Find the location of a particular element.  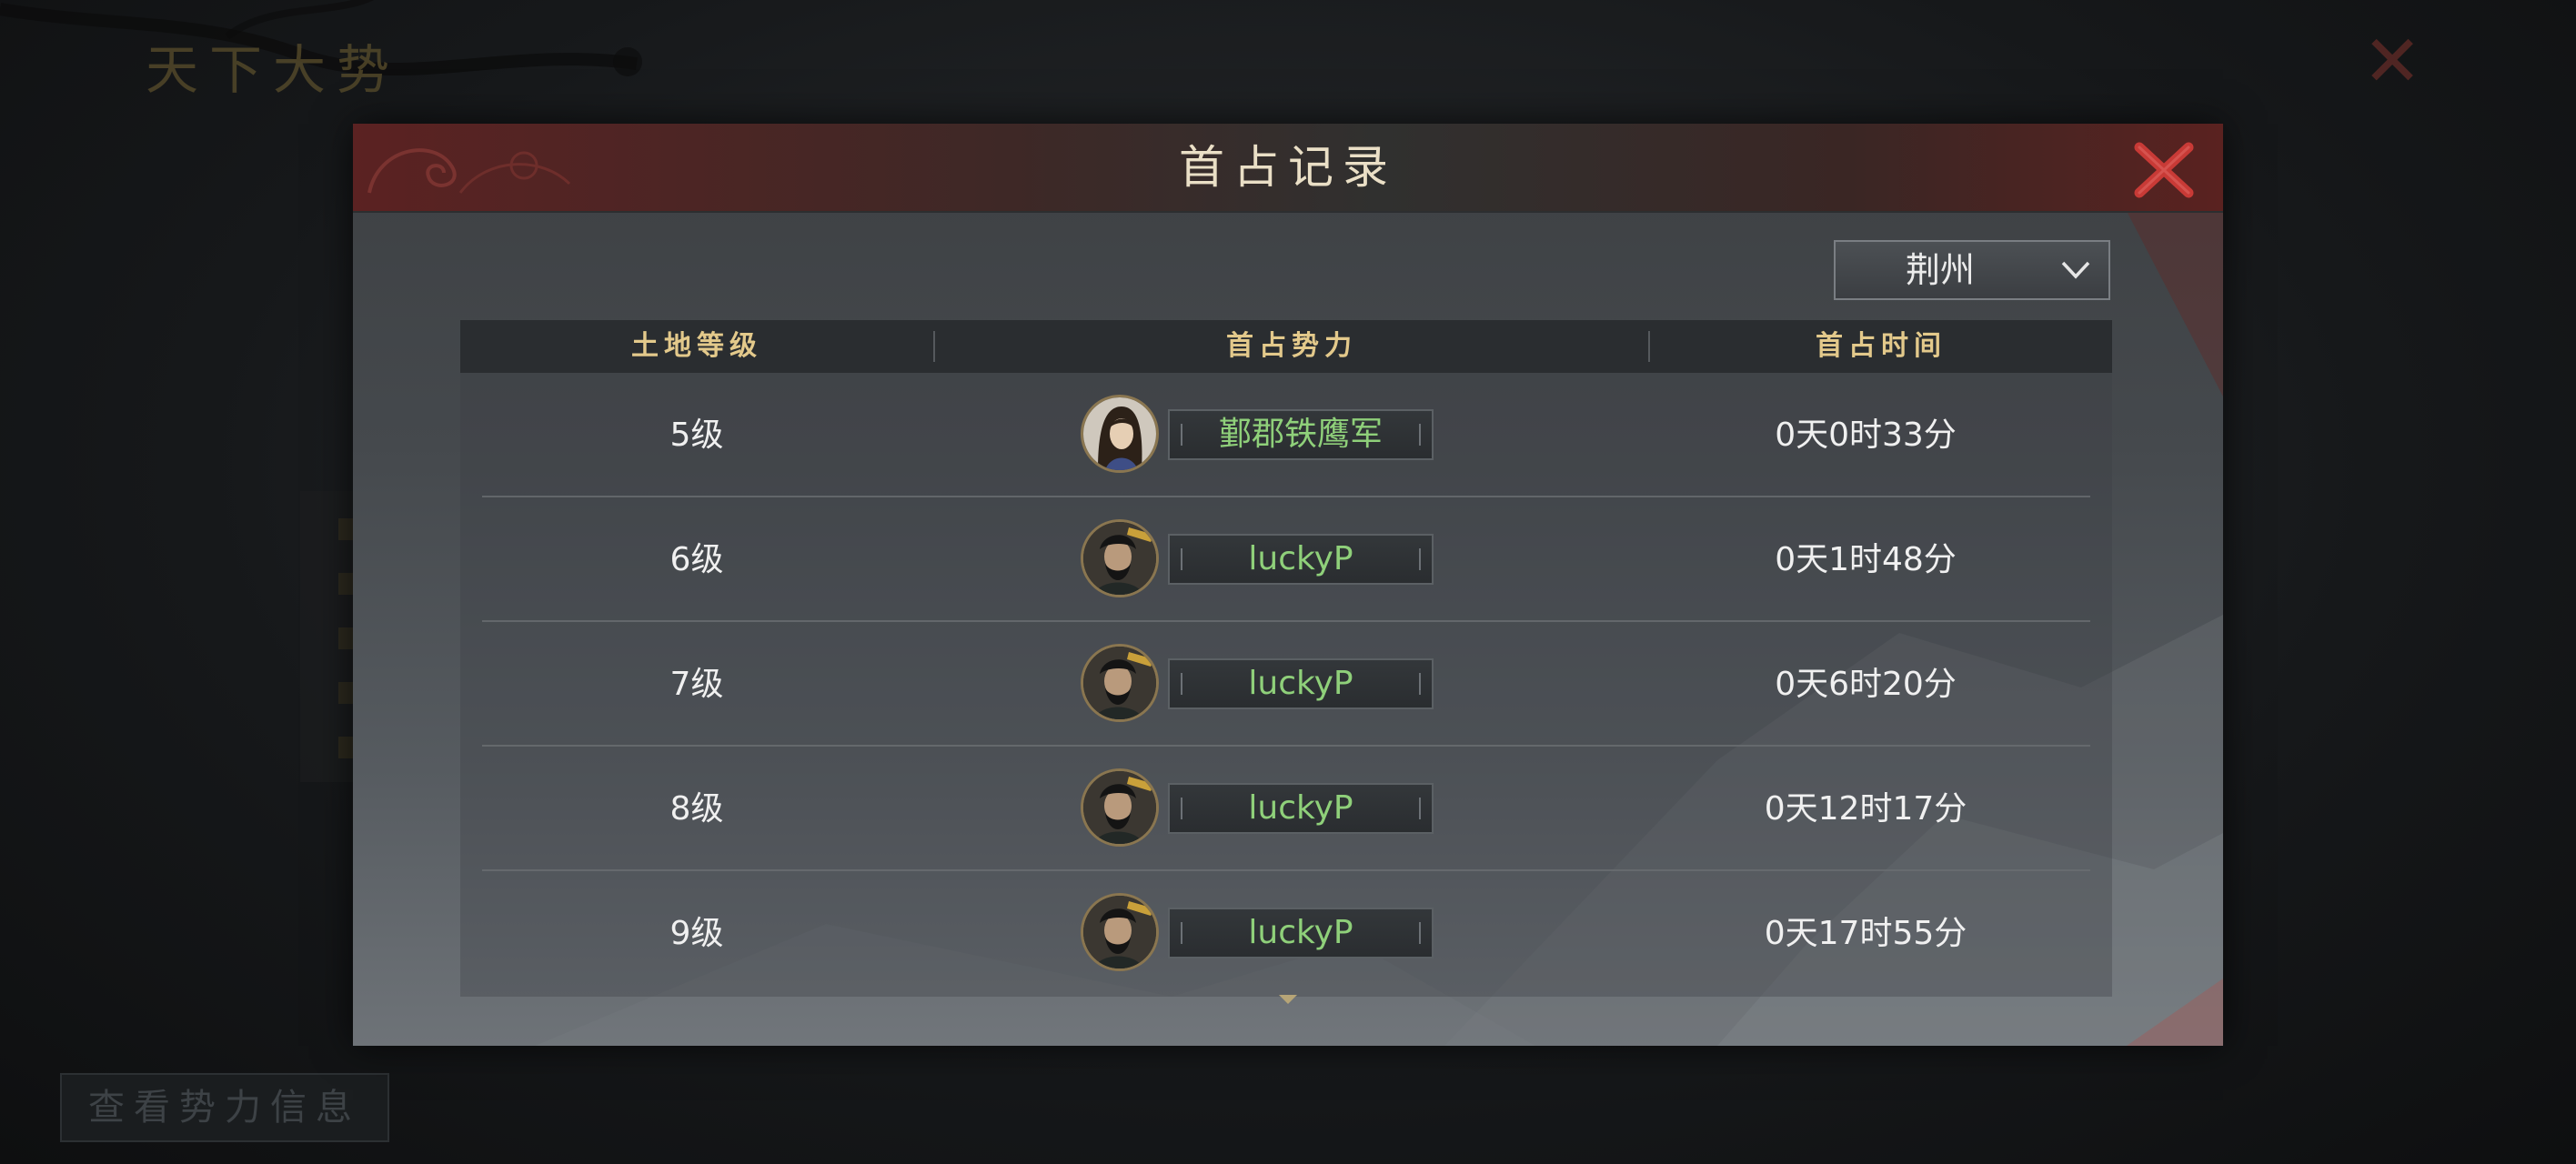

land-level-cell: 7级 is located at coordinates (696, 685).